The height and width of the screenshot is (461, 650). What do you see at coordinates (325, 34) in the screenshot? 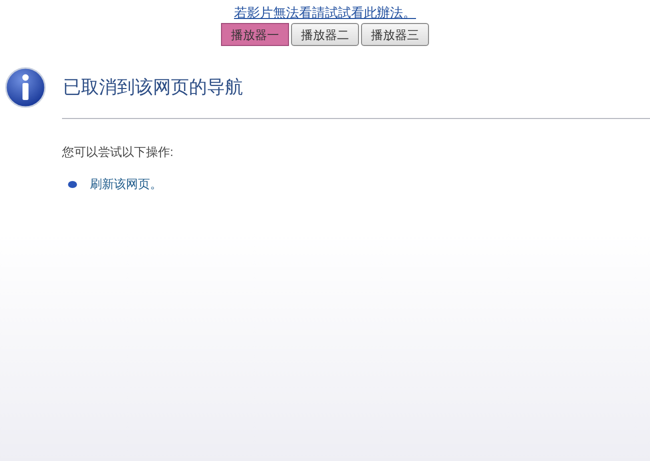
I see `player-tab: 播放器二` at bounding box center [325, 34].